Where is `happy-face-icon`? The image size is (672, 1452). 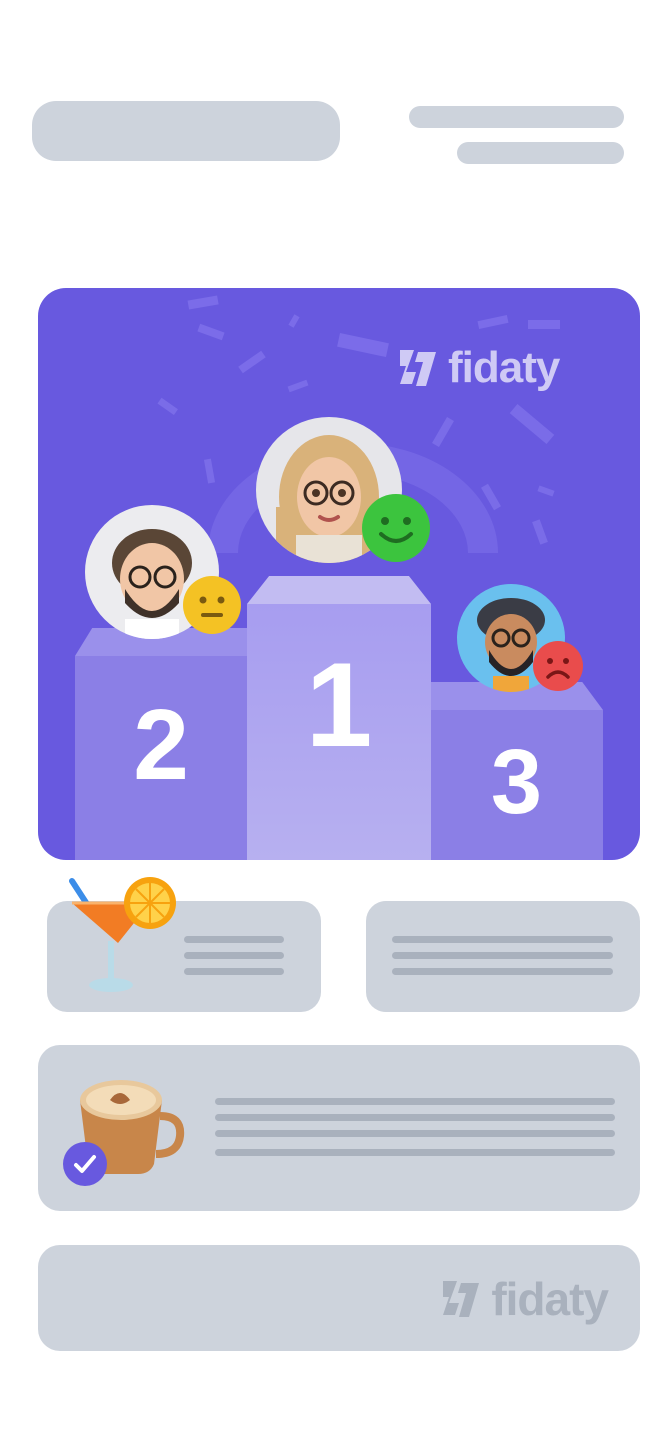 happy-face-icon is located at coordinates (396, 528).